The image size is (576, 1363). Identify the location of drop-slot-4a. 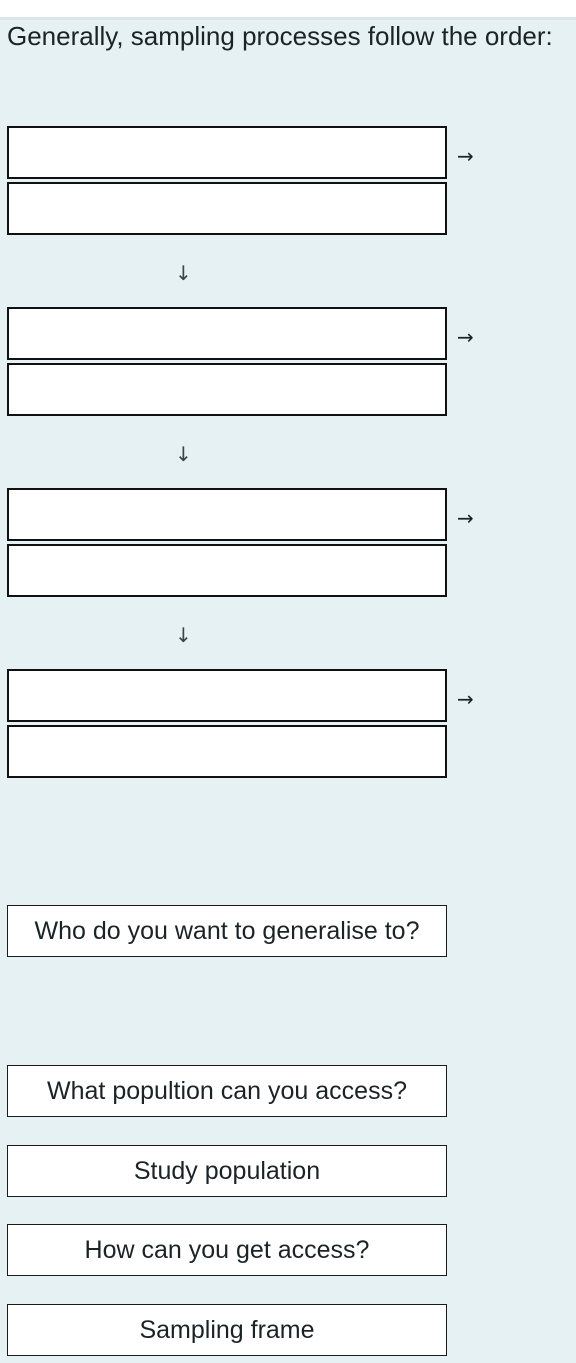
(227, 695).